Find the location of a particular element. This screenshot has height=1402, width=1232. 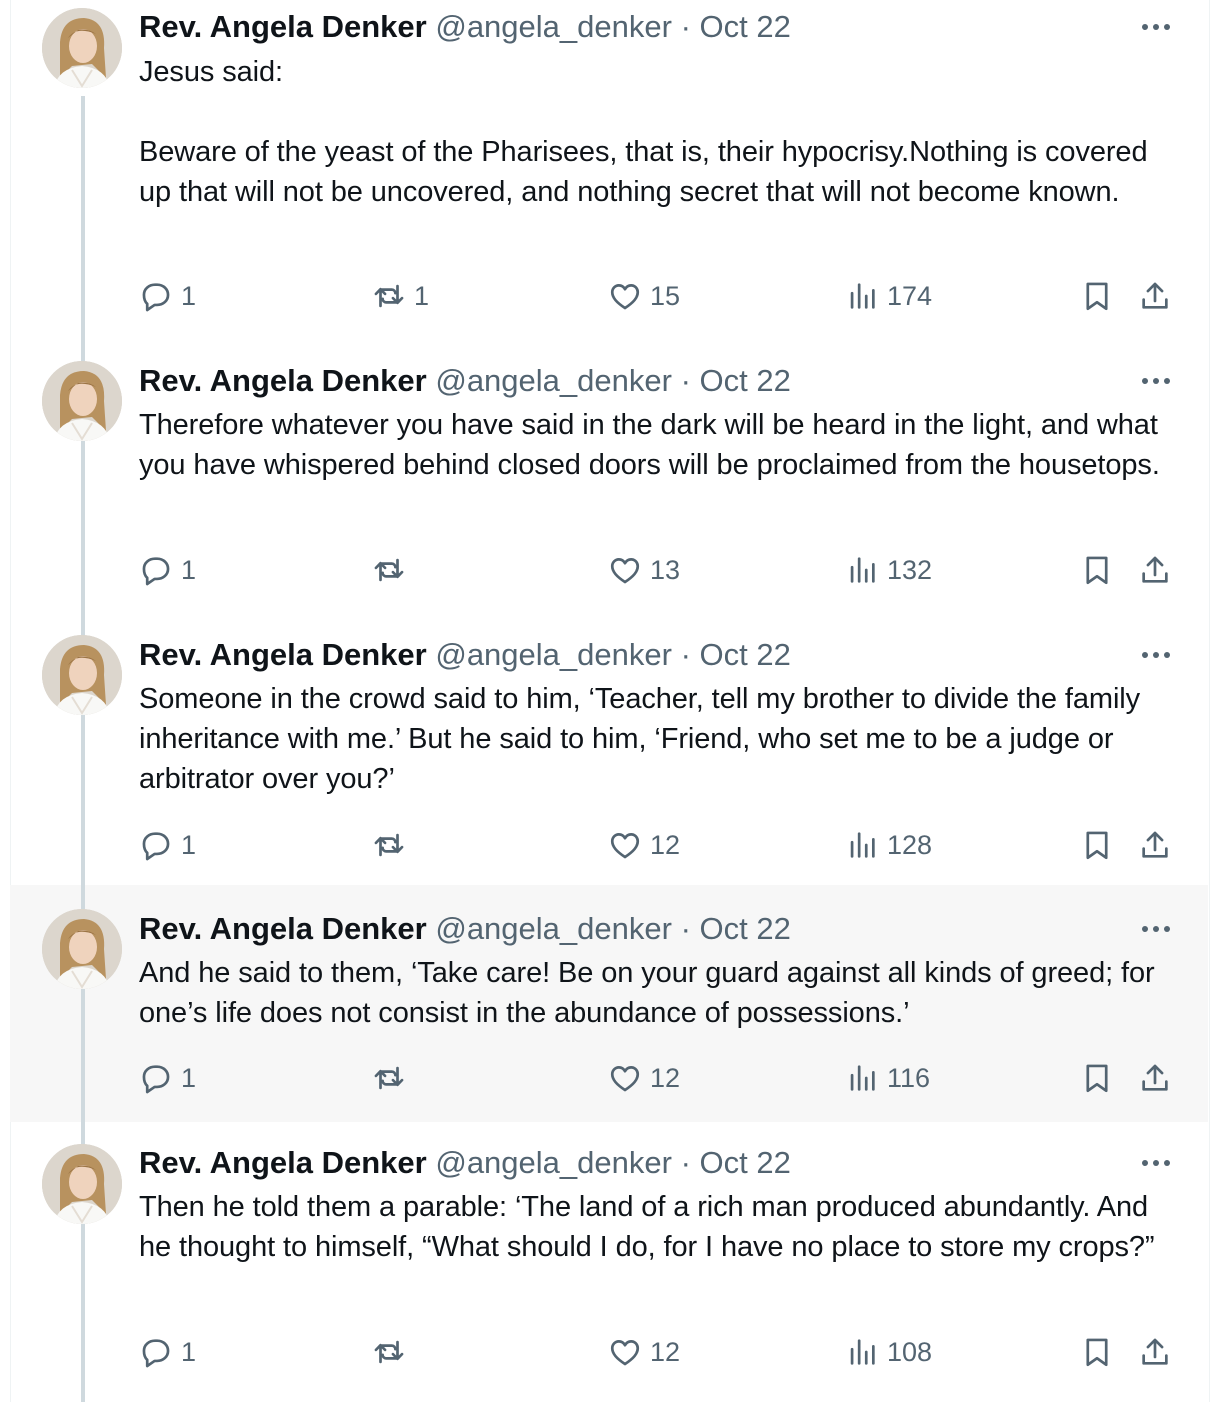

views-button: 108 is located at coordinates (888, 1352).